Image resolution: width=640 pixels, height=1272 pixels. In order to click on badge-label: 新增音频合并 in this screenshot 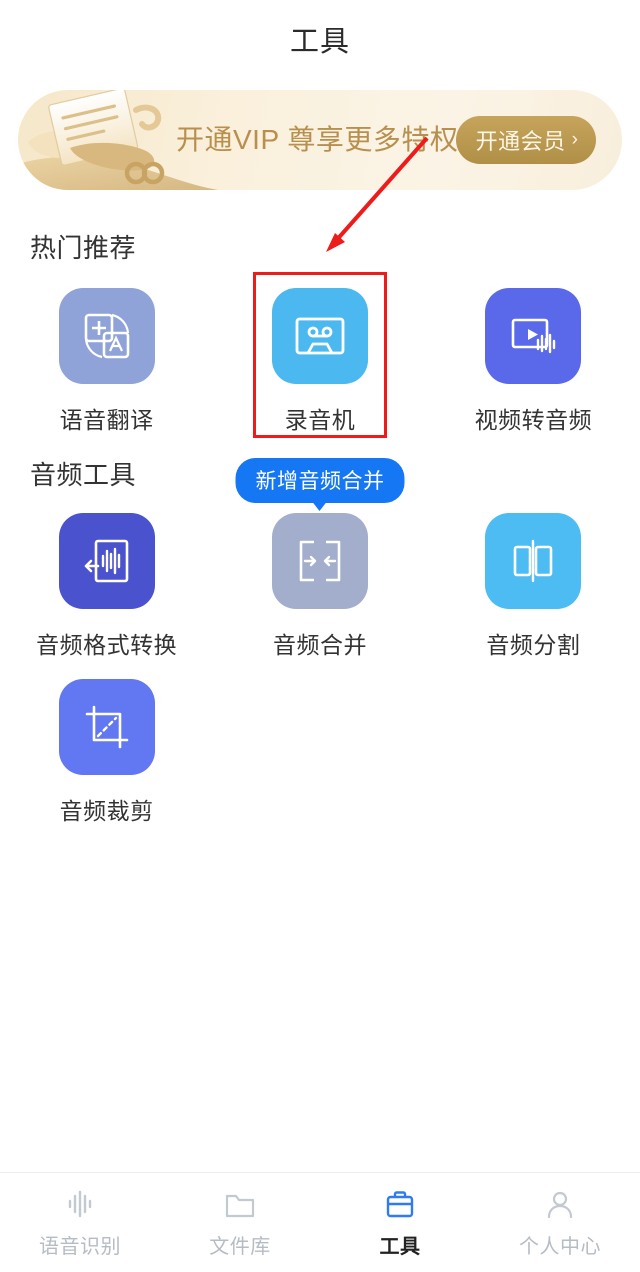, I will do `click(320, 481)`.